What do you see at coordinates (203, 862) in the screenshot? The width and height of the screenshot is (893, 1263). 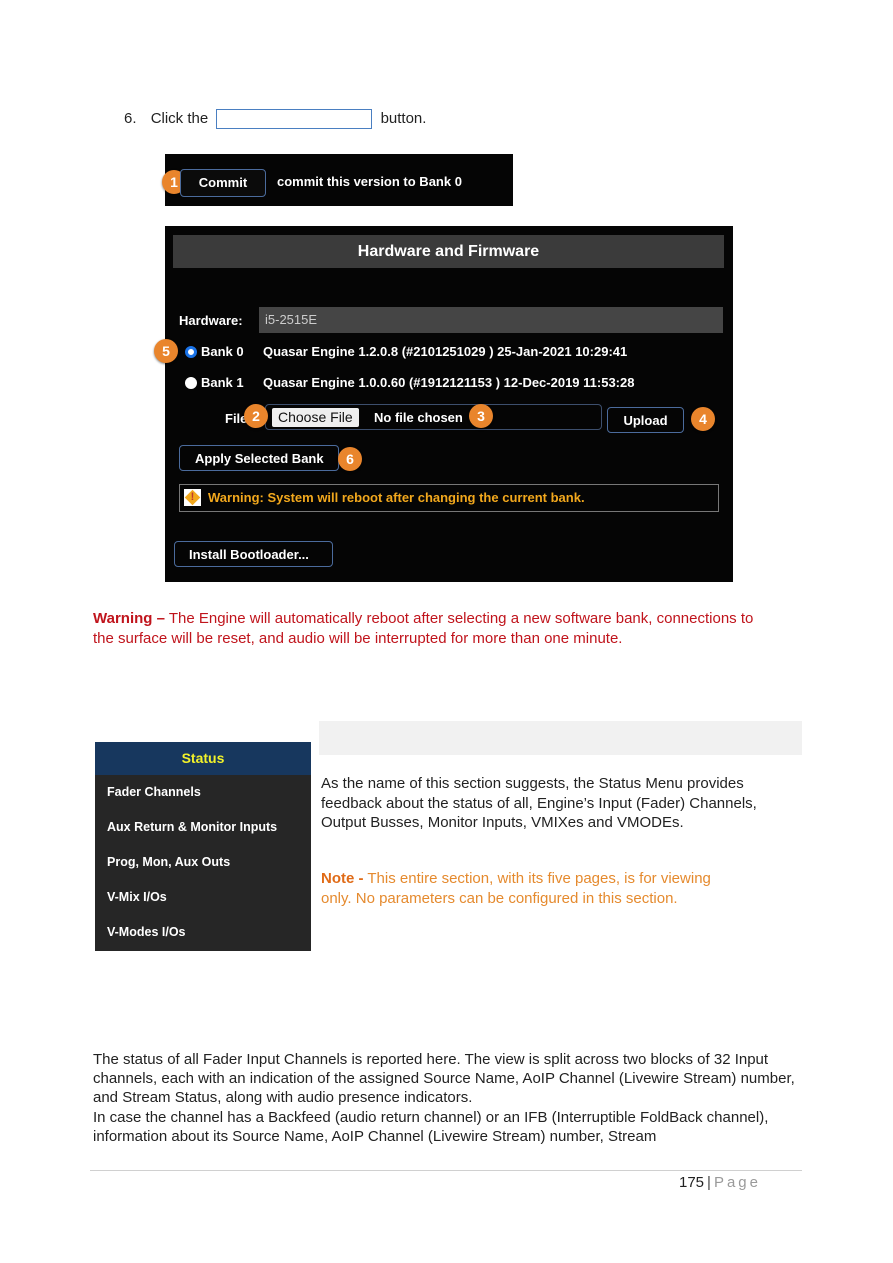 I see `status-menu-item-prog-mon-aux-outs: Prog, Mon, Aux Outs` at bounding box center [203, 862].